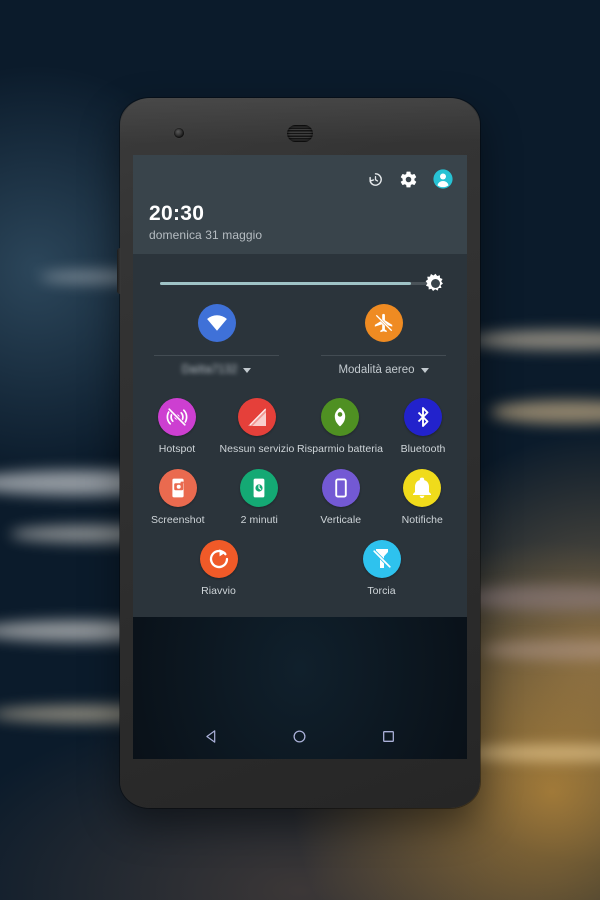  I want to click on nav-back-button, so click(211, 736).